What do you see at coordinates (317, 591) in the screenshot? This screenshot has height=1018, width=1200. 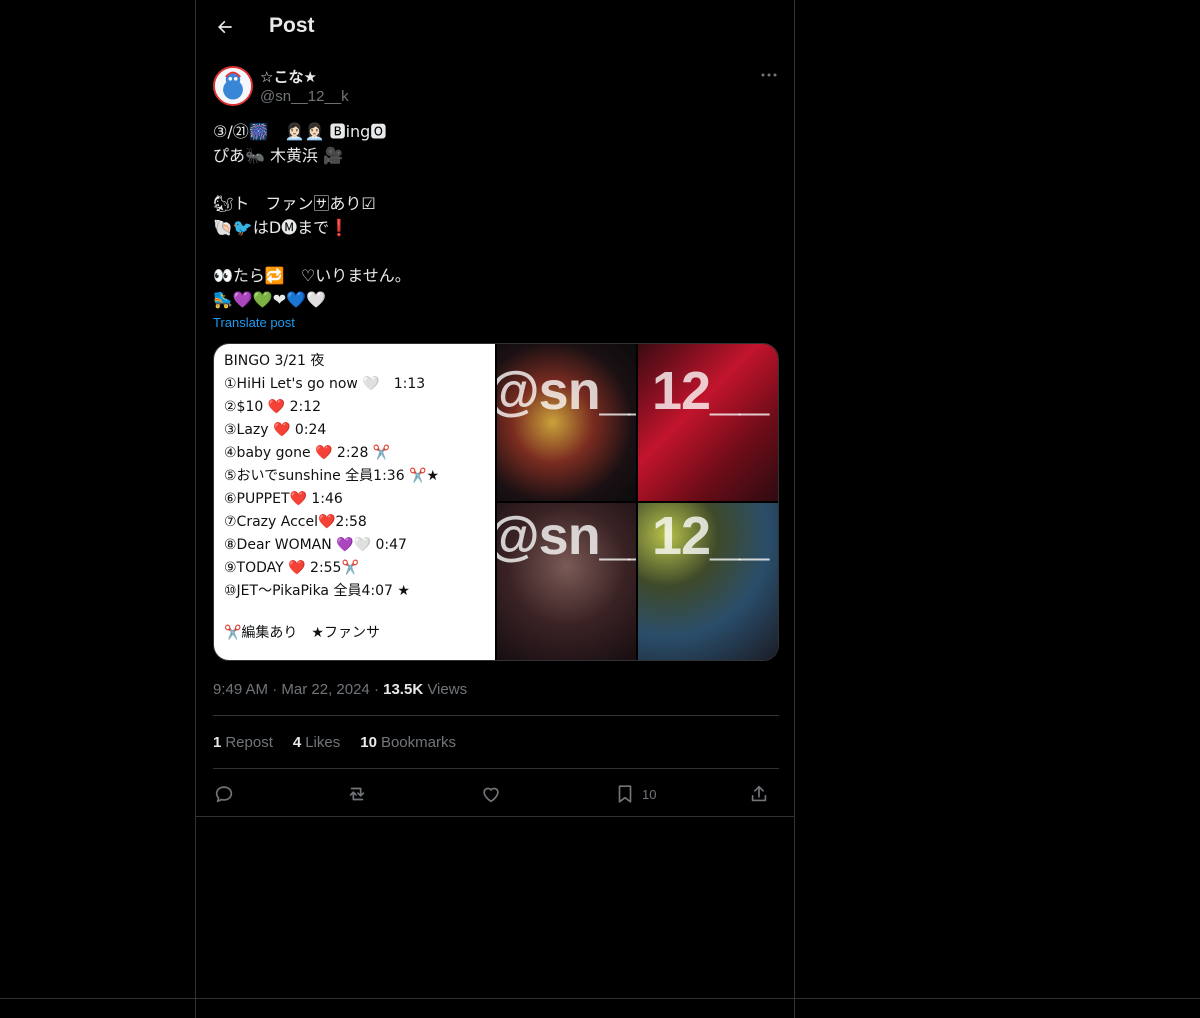 I see `setlist-line: ⑩JET〜PikaPika 全員4:07 ★` at bounding box center [317, 591].